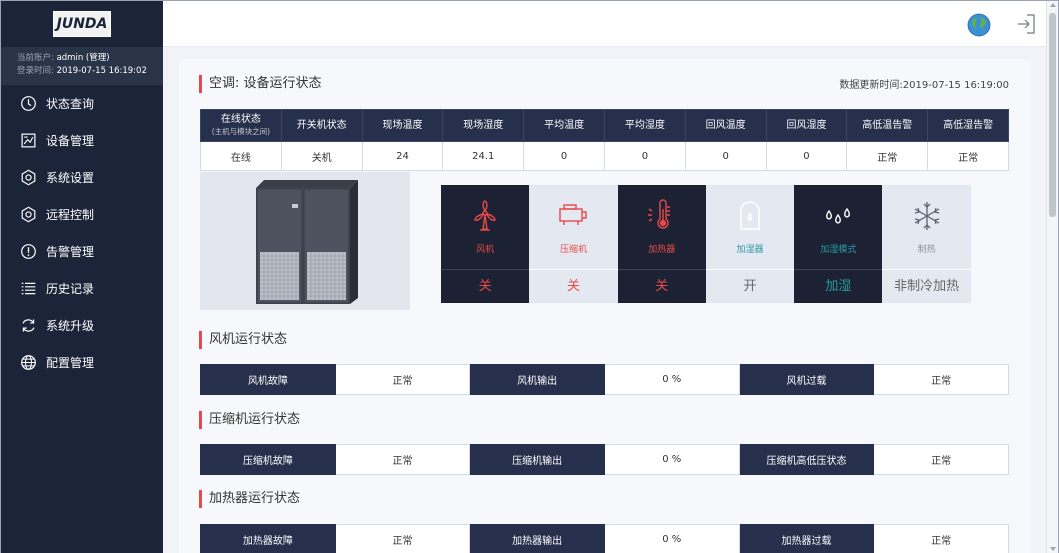  What do you see at coordinates (243, 340) in the screenshot?
I see `section-title-fan: 风机运行状态` at bounding box center [243, 340].